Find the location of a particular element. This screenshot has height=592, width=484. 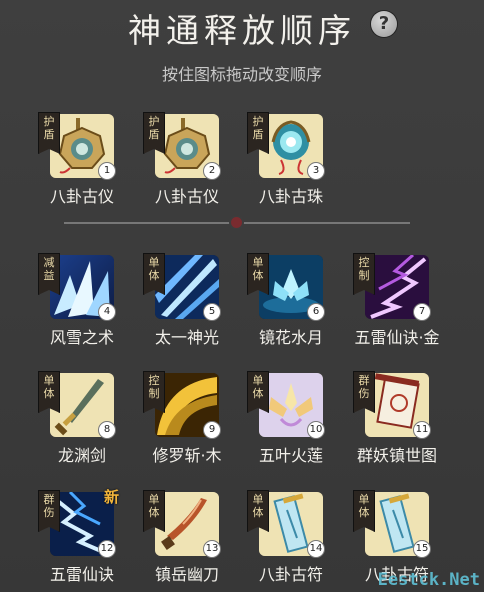

watermark: Eestck.Net is located at coordinates (428, 580).